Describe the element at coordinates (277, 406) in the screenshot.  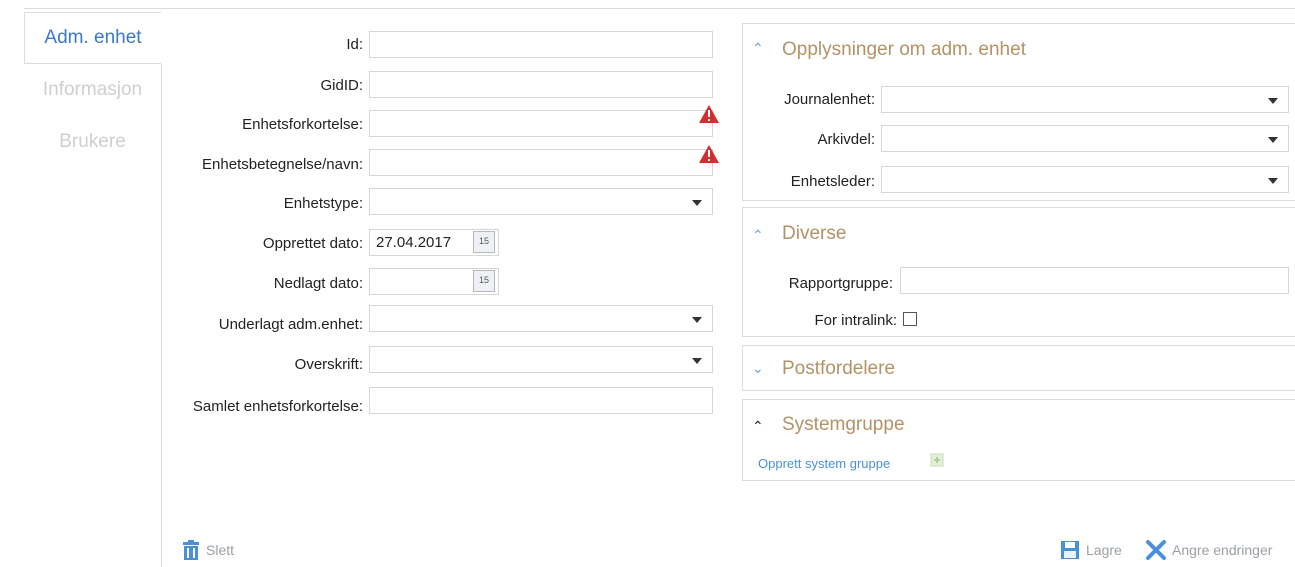
I see `samlet-label: Samlet enhetsforkortelse:` at that location.